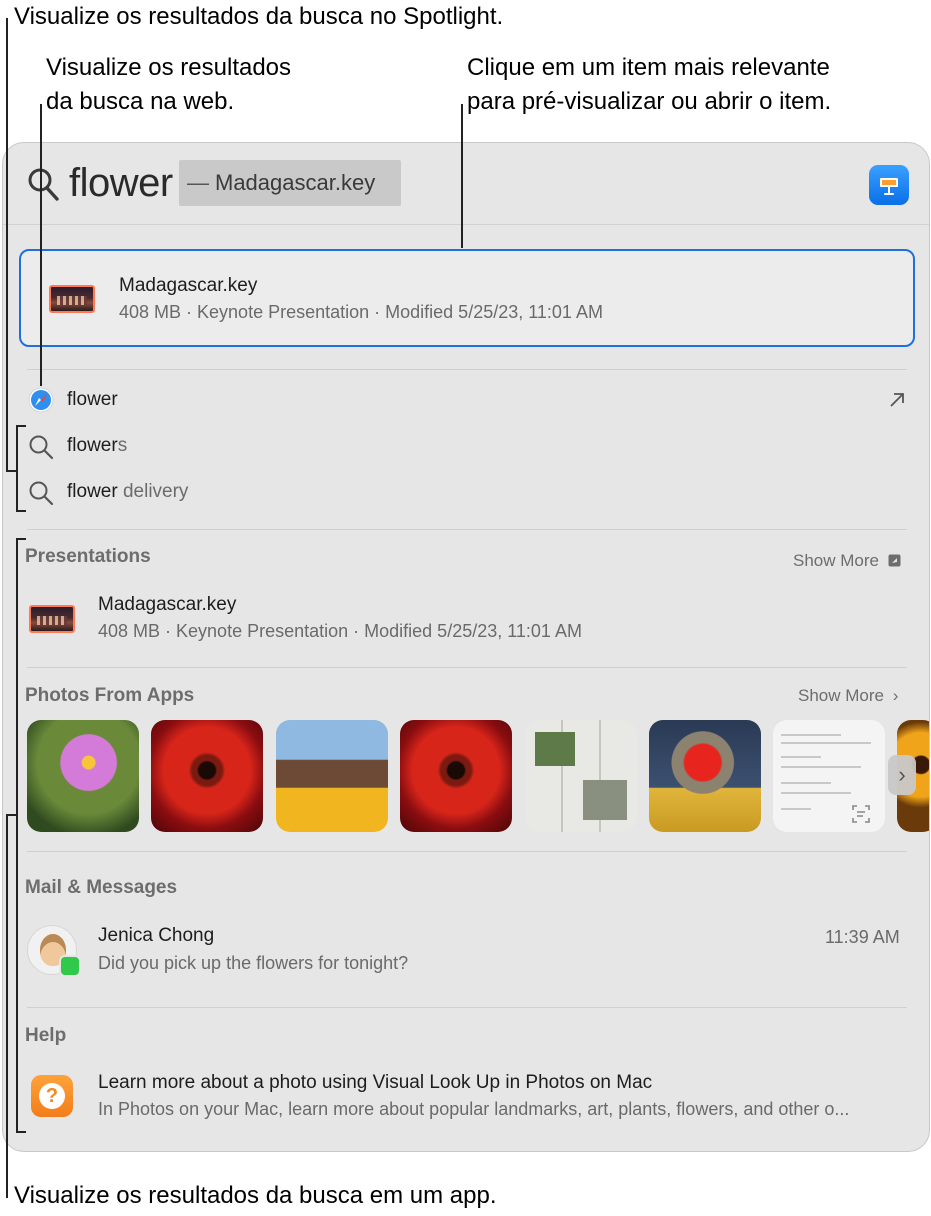 The image size is (931, 1216). I want to click on top-hit-title: Madagascar.key, so click(188, 285).